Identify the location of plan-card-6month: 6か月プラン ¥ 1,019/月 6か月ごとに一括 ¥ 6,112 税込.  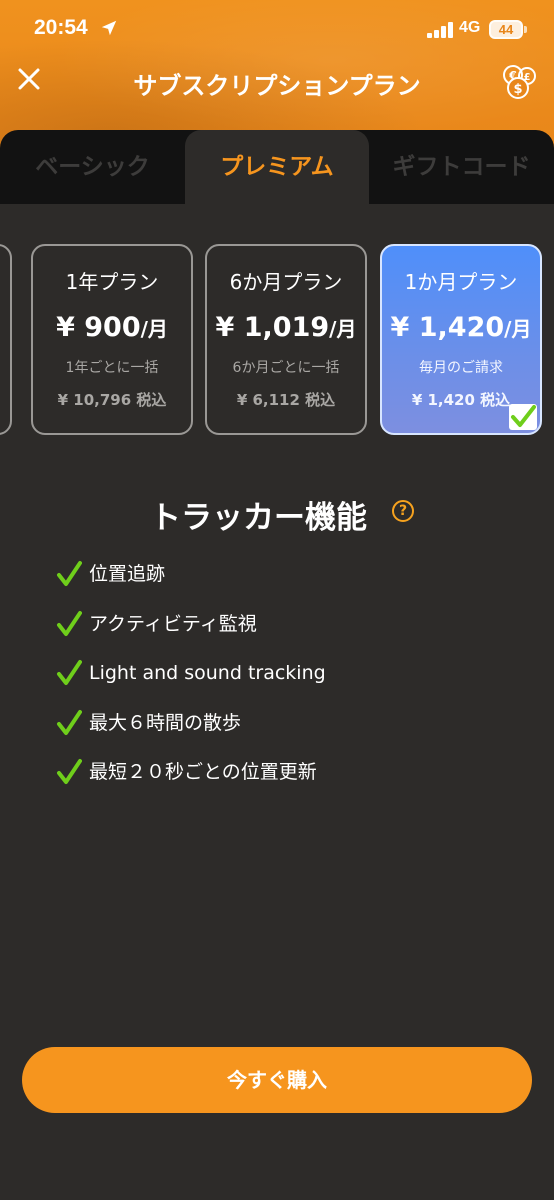
(286, 339).